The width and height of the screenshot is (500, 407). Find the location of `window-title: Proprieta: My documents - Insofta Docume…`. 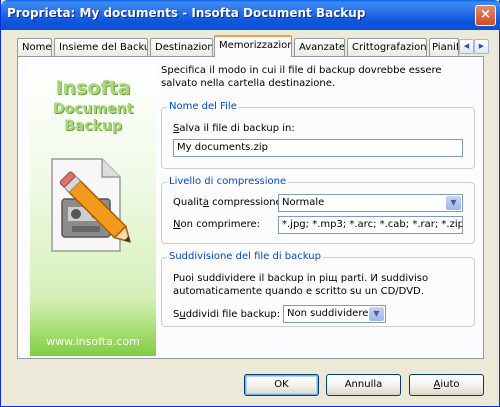

window-title: Proprieta: My documents - Insofta Docume… is located at coordinates (186, 13).